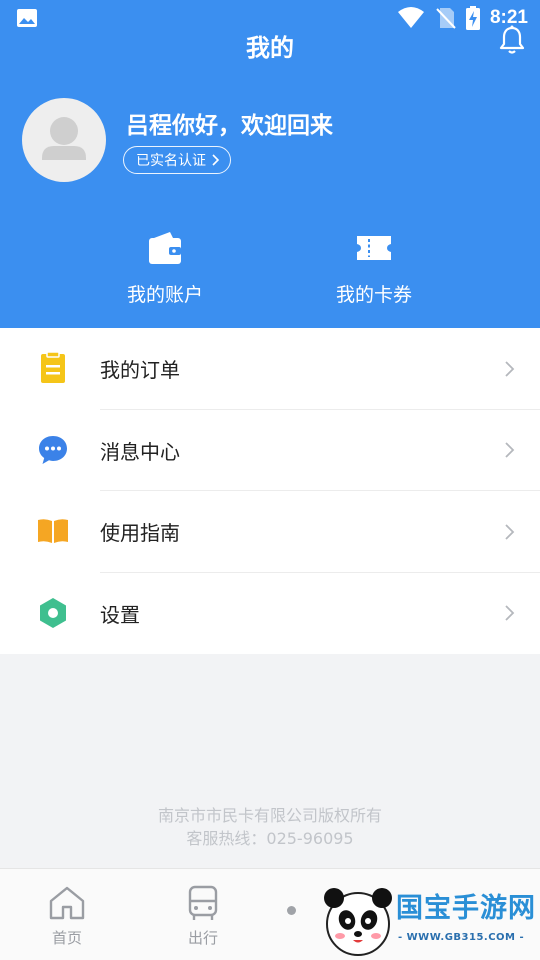 The height and width of the screenshot is (960, 540). Describe the element at coordinates (27, 18) in the screenshot. I see `gallery-notification-icon` at that location.